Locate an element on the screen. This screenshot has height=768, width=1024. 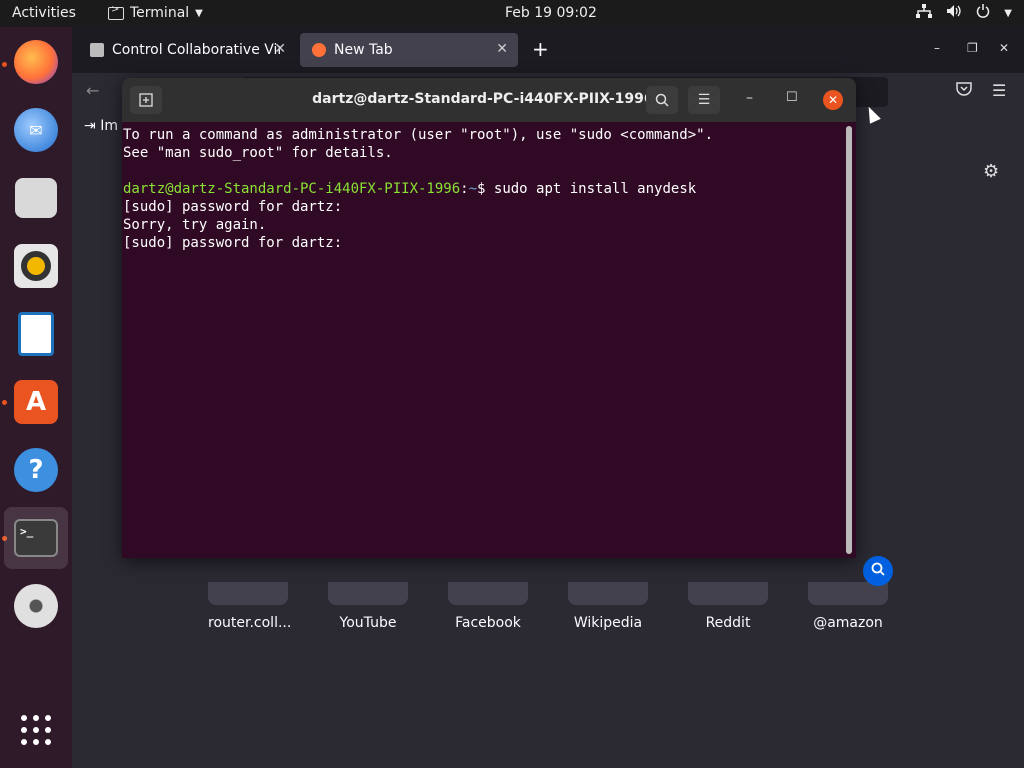
search-button is located at coordinates (662, 100).